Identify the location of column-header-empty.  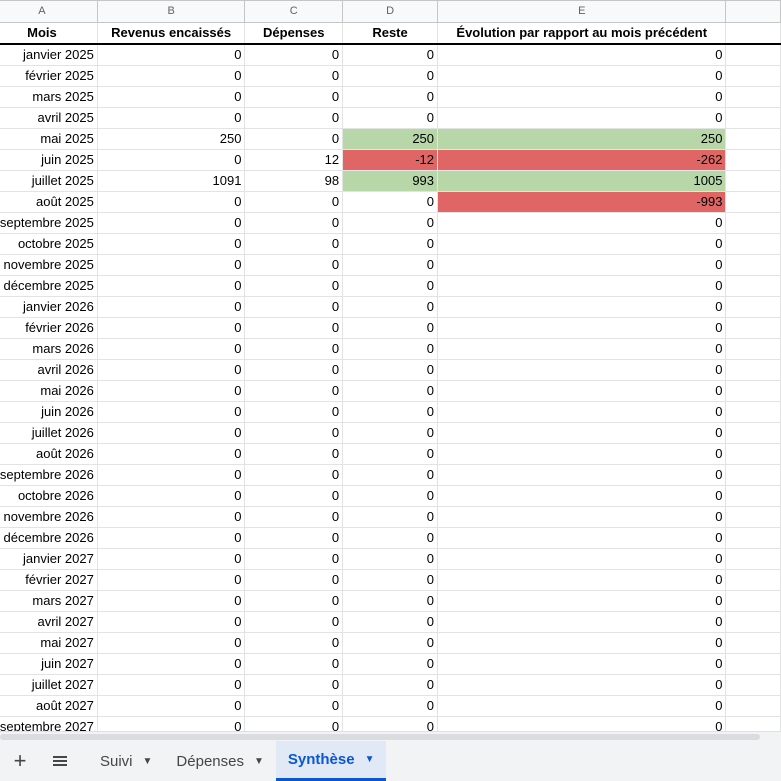
(753, 11).